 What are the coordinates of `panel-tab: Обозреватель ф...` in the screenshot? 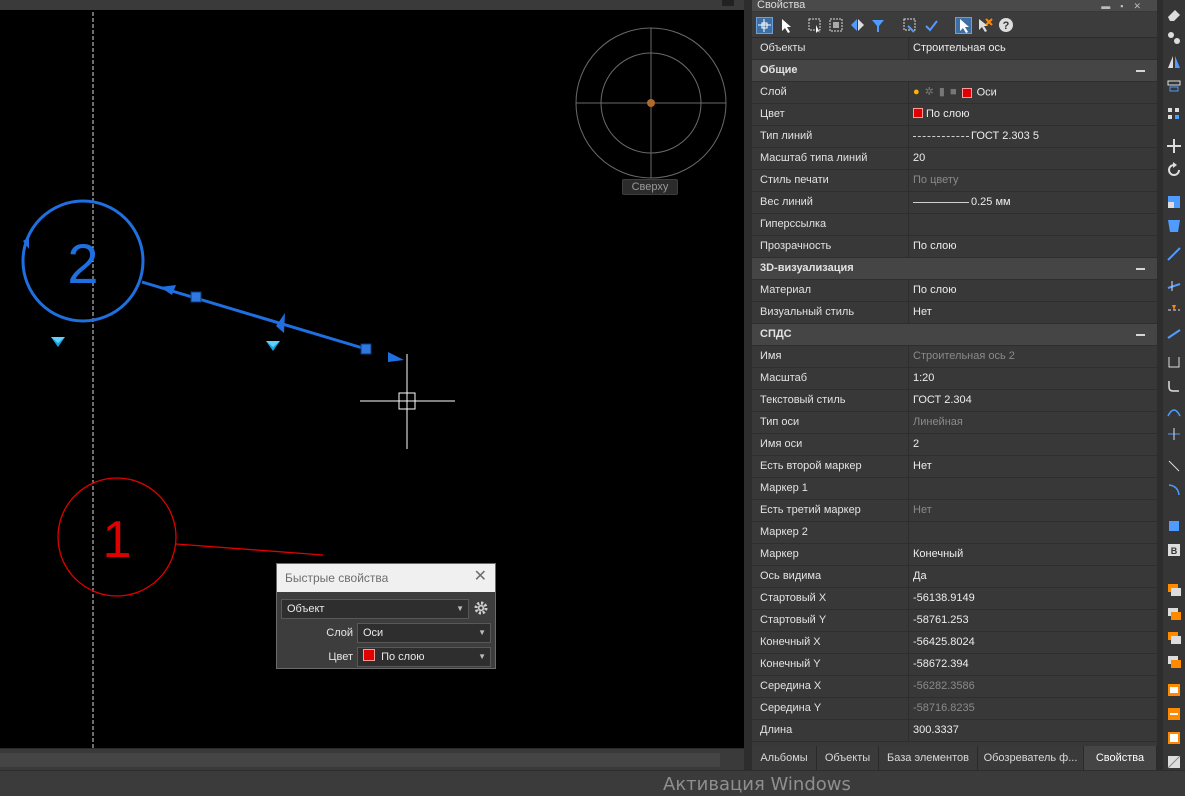 It's located at (1031, 758).